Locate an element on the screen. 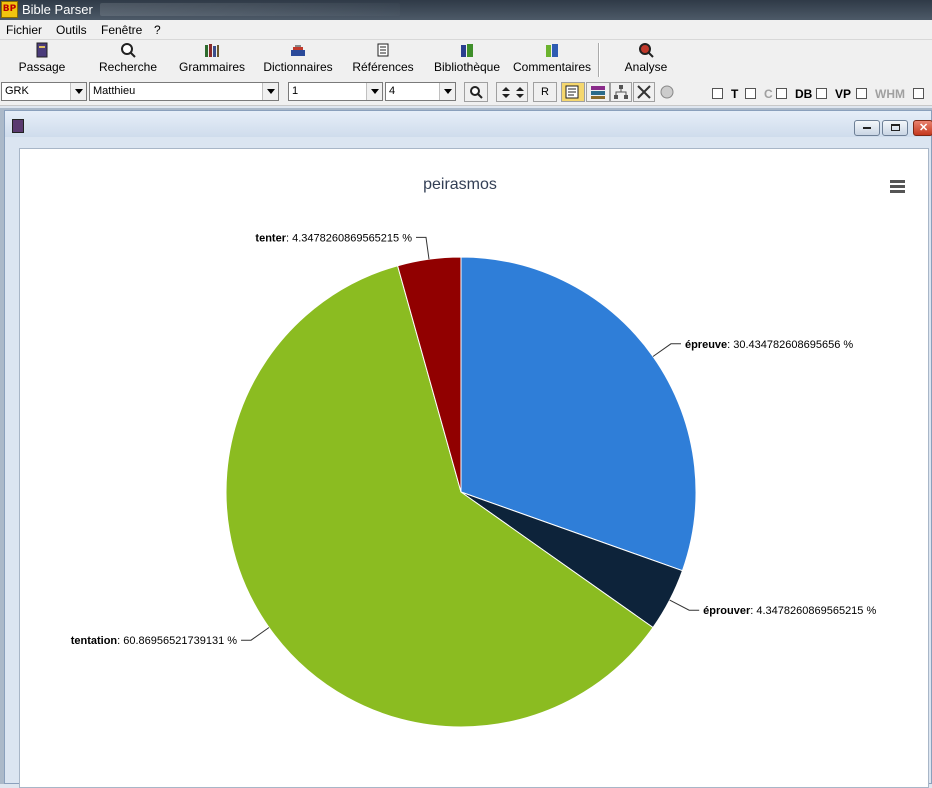  scroll-icon is located at coordinates (383, 50).